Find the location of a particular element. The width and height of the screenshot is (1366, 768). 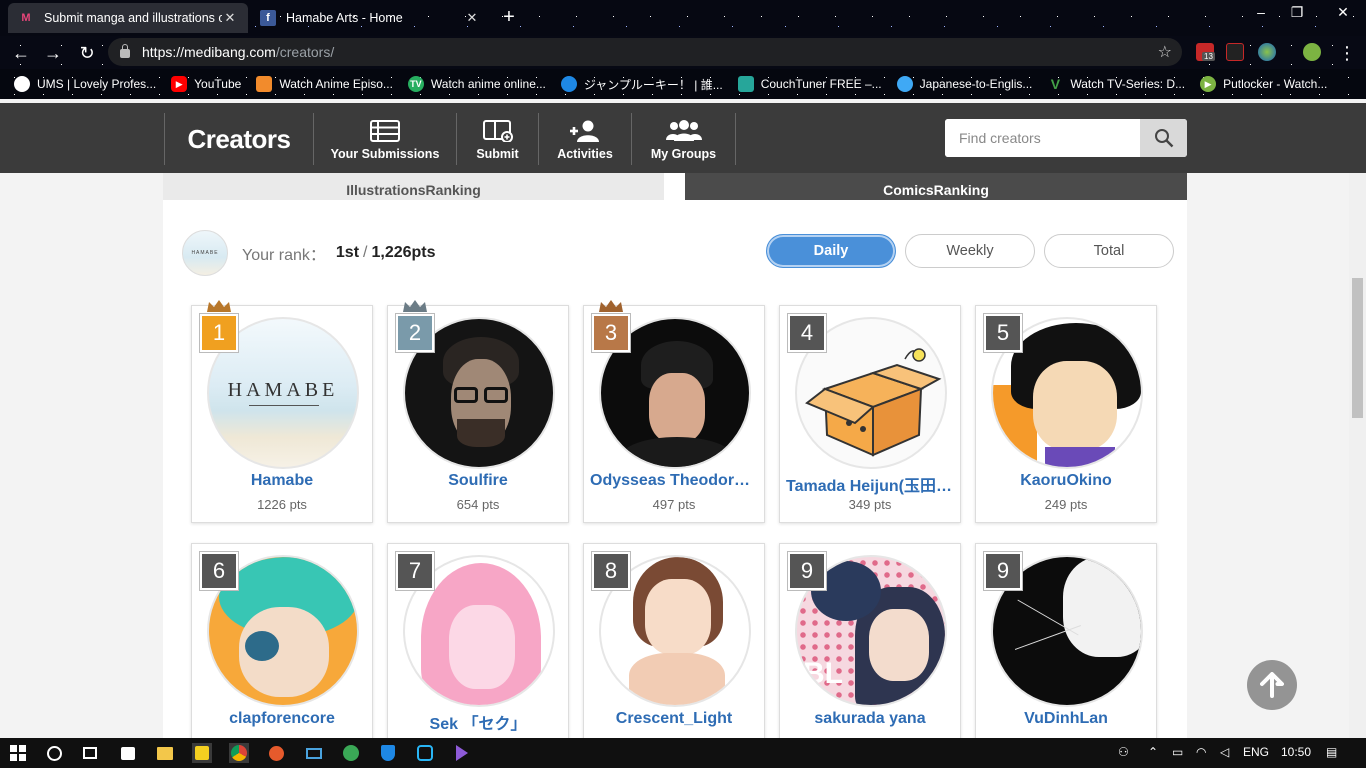

forward-icon: → is located at coordinates (53, 53).